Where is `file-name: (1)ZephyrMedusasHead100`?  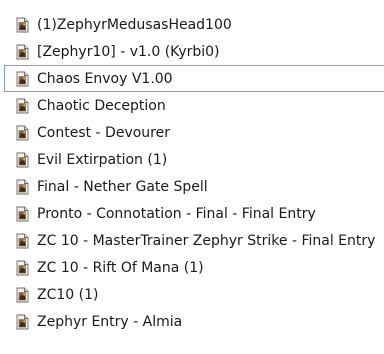 file-name: (1)ZephyrMedusasHead100 is located at coordinates (134, 24).